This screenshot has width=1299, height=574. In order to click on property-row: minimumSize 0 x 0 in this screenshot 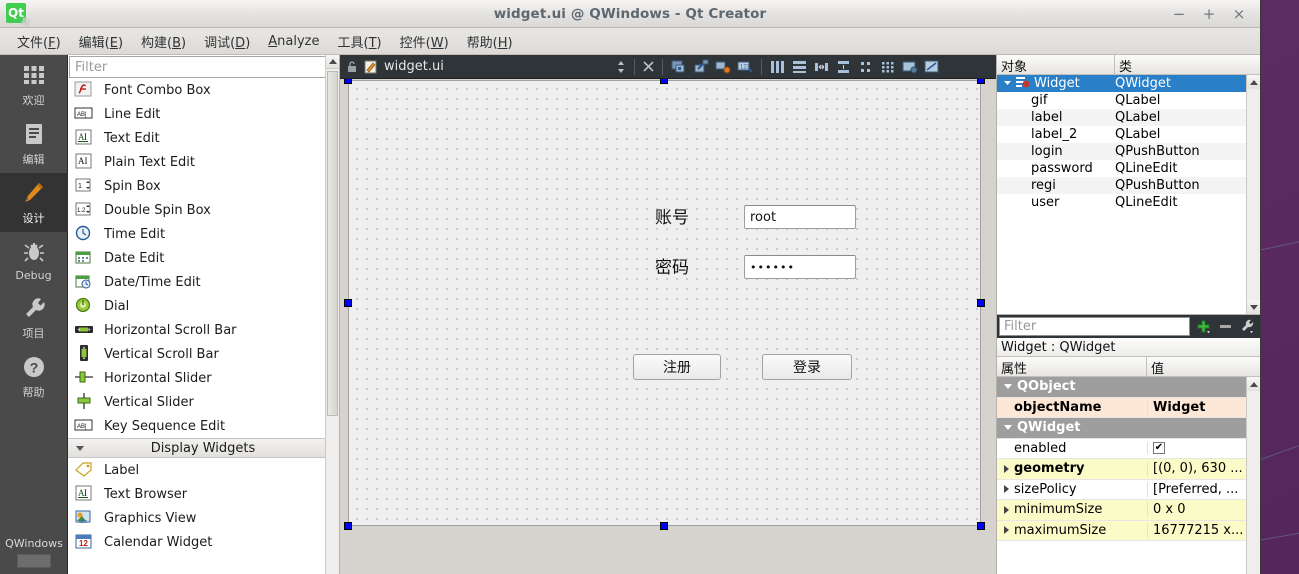, I will do `click(1128, 510)`.